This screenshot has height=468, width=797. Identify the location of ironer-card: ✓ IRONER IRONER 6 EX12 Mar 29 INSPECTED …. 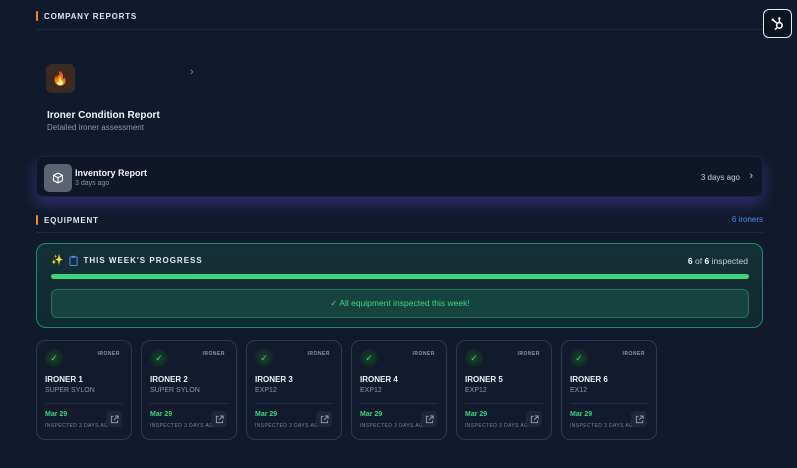
(609, 390).